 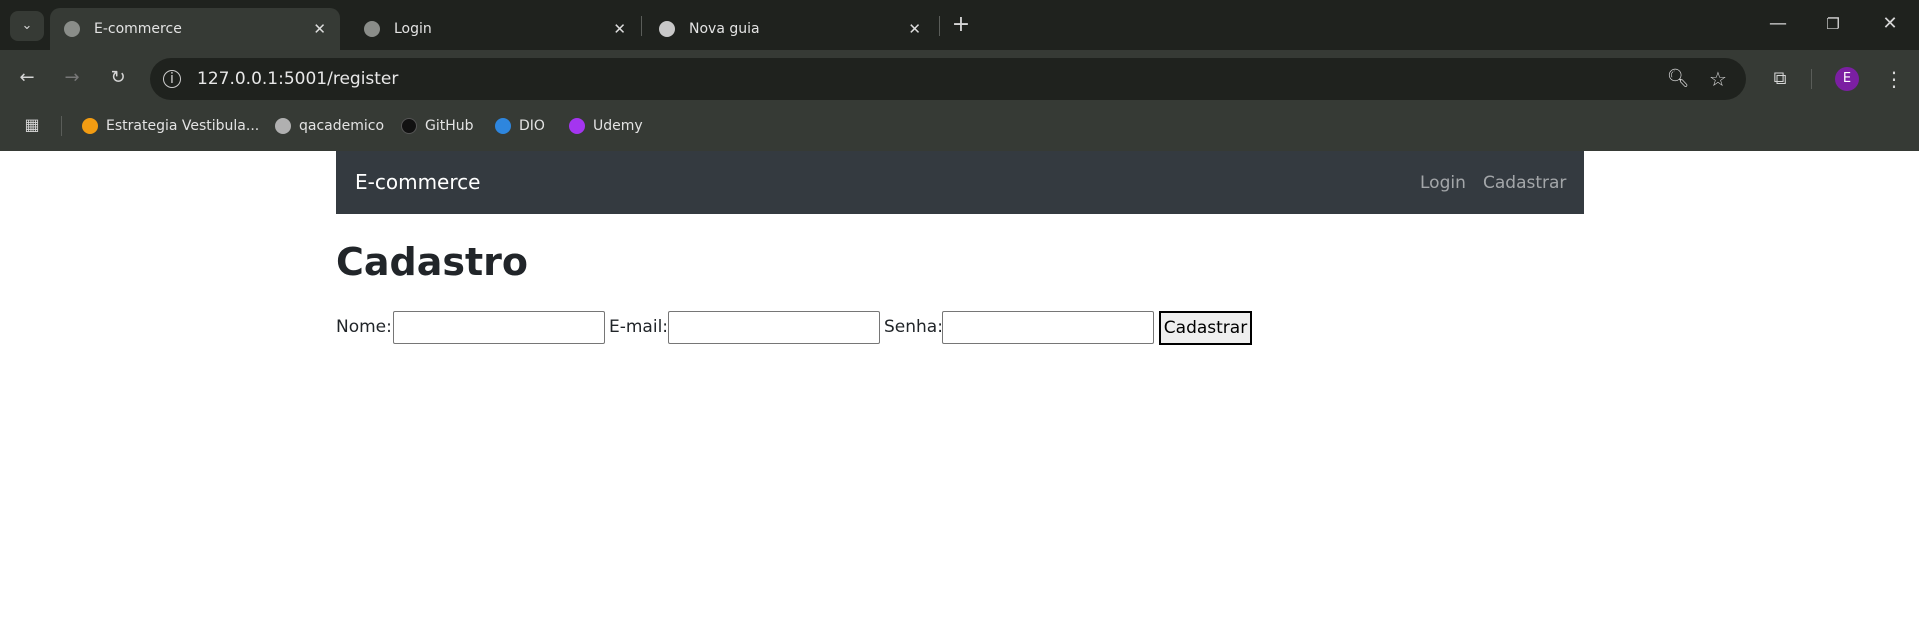 I want to click on menu-kebab-icon: ⋮, so click(x=1894, y=79).